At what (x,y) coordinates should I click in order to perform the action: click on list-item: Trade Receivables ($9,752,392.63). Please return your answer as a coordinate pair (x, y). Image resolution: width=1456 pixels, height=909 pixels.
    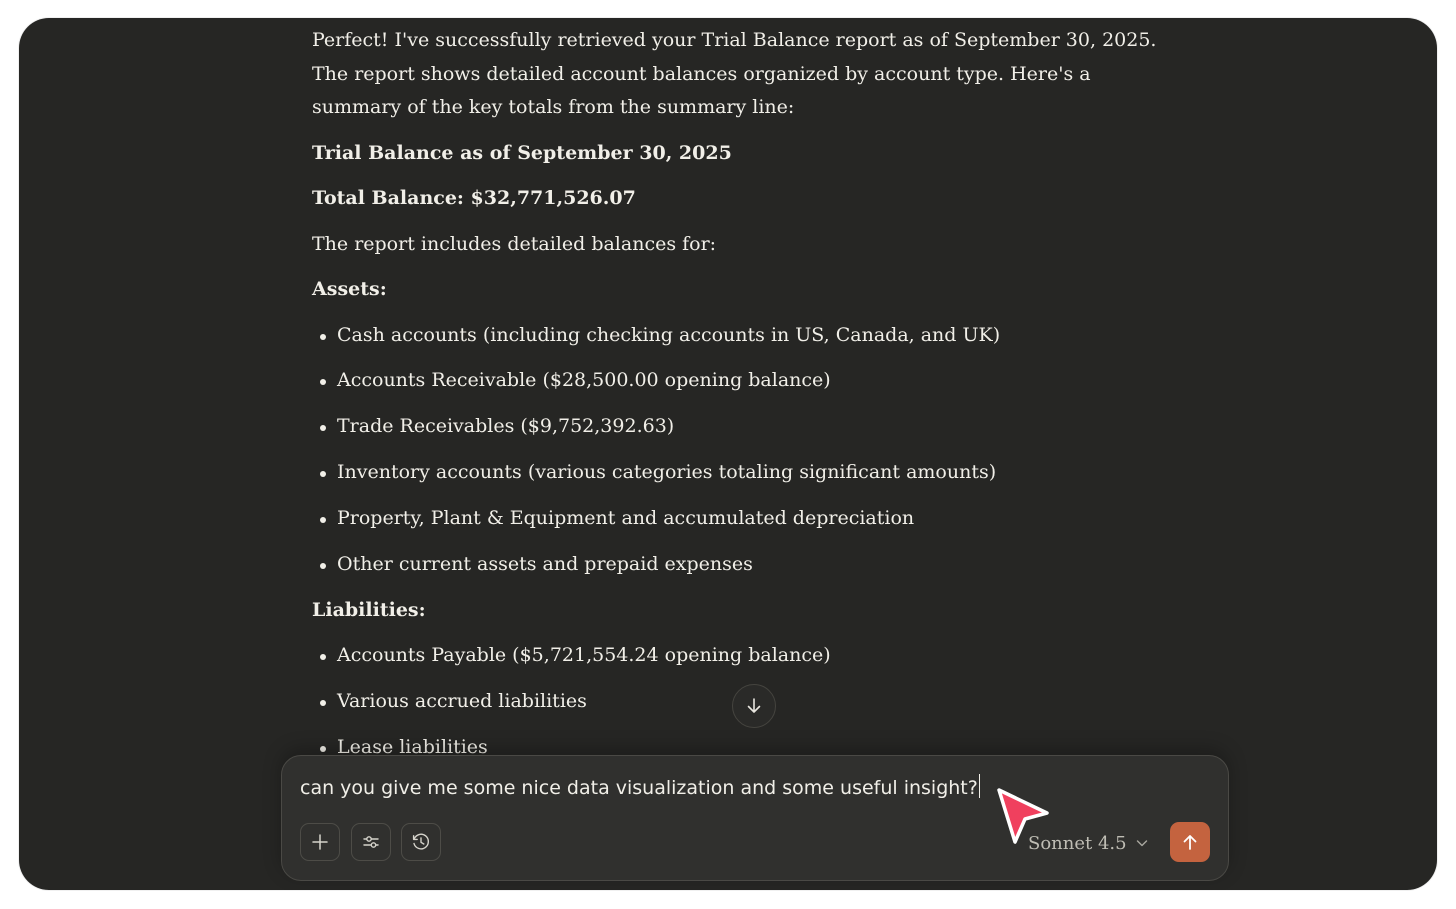
    Looking at the image, I should click on (751, 427).